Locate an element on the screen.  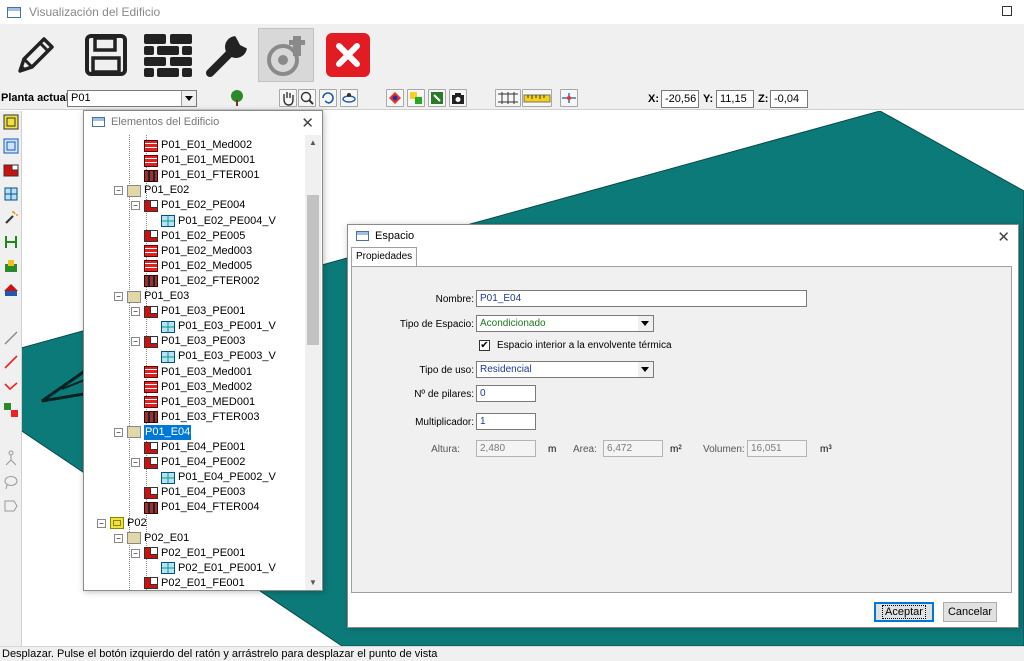
multiplicador-input: 1 is located at coordinates (506, 421).